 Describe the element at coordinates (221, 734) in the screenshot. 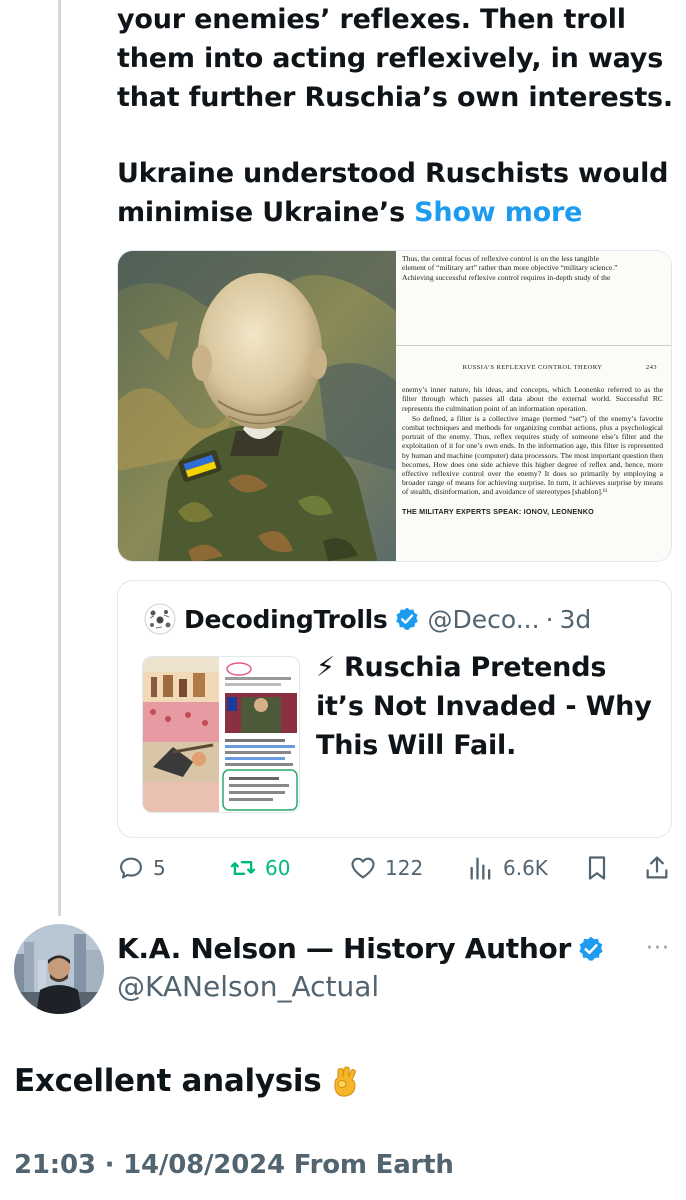

I see `quoted-tweet-thumbnail` at that location.